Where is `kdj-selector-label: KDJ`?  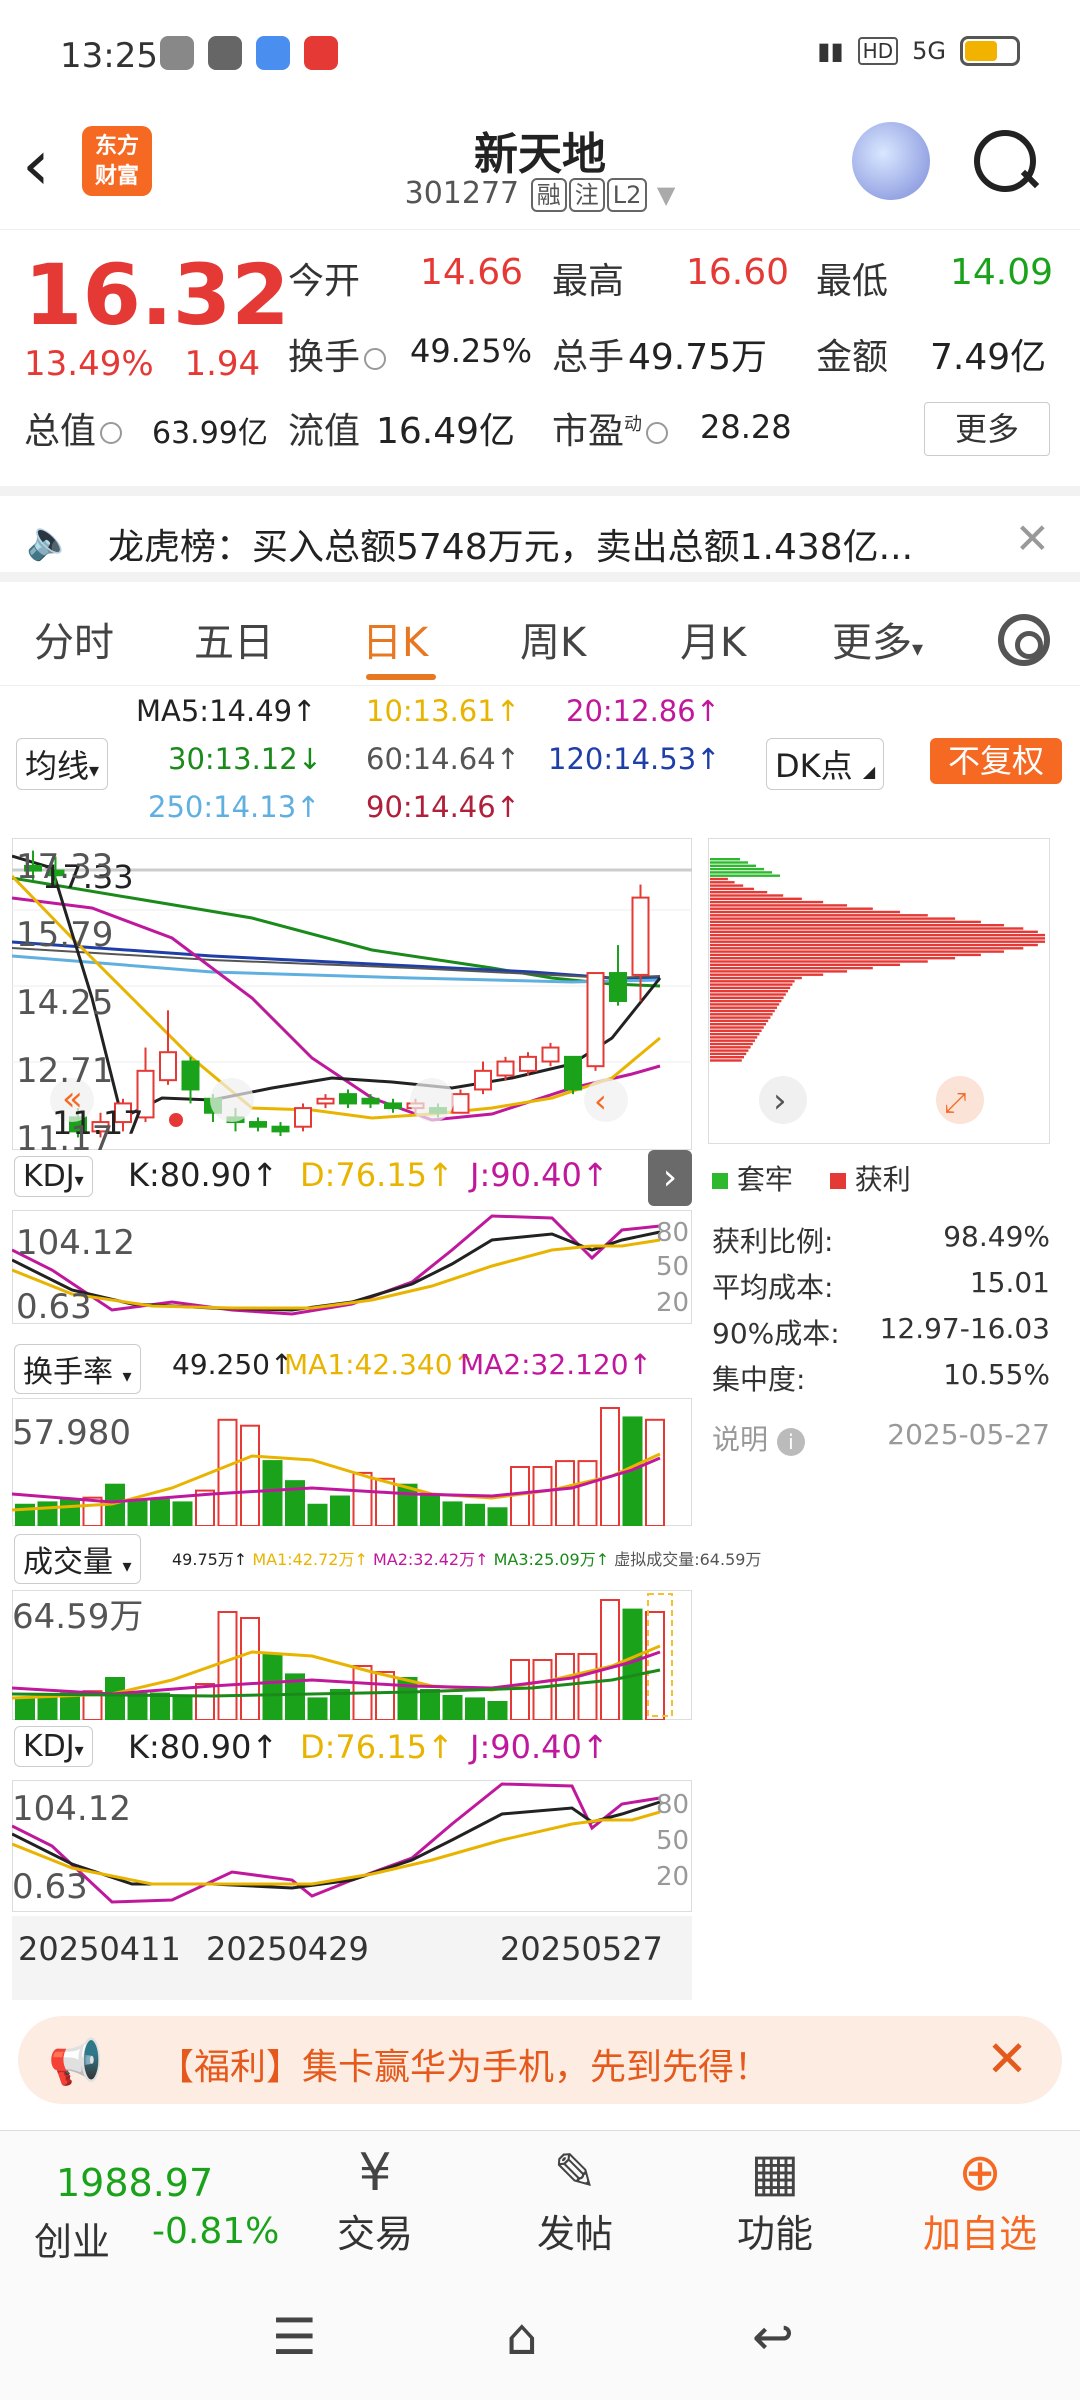
kdj-selector-label: KDJ is located at coordinates (49, 1176).